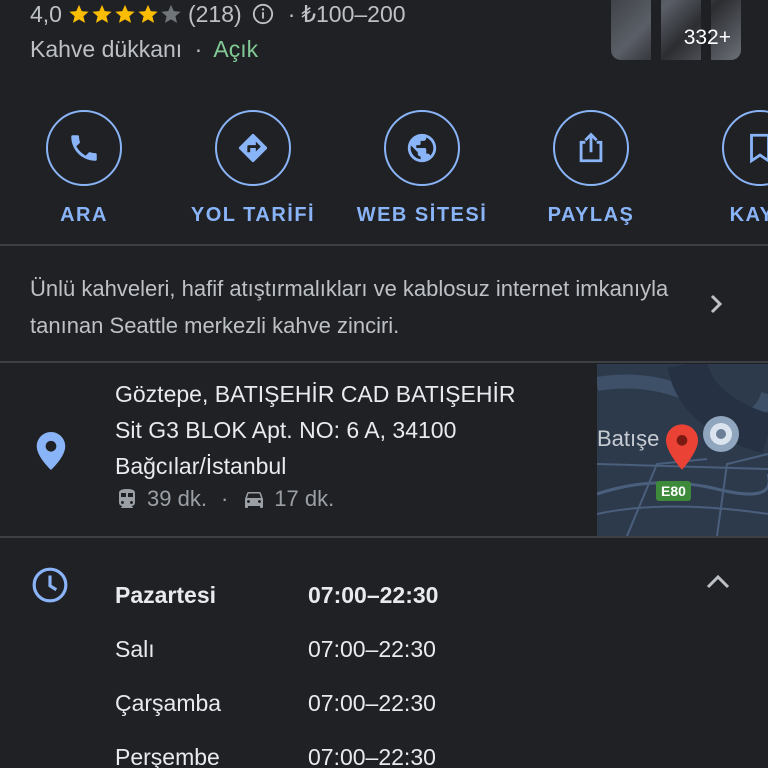  I want to click on call-button-circle, so click(84, 148).